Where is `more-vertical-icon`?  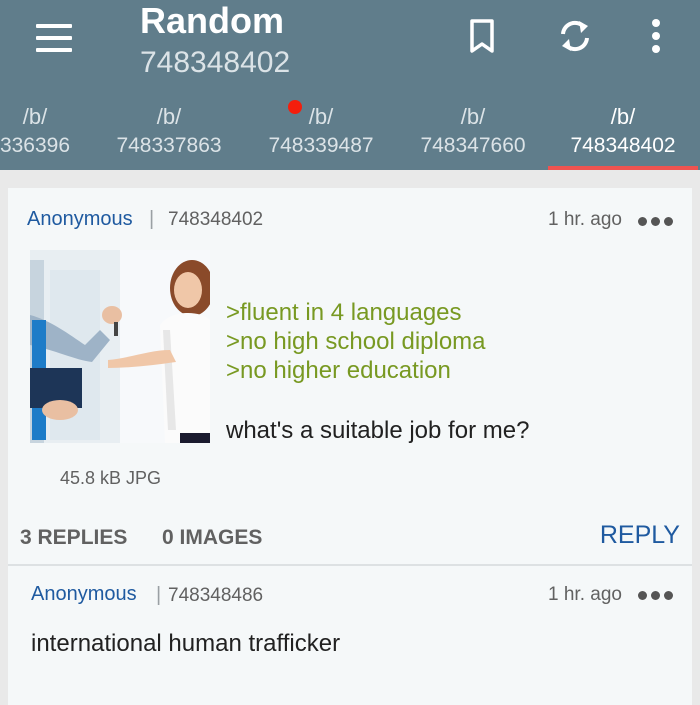
more-vertical-icon is located at coordinates (656, 36).